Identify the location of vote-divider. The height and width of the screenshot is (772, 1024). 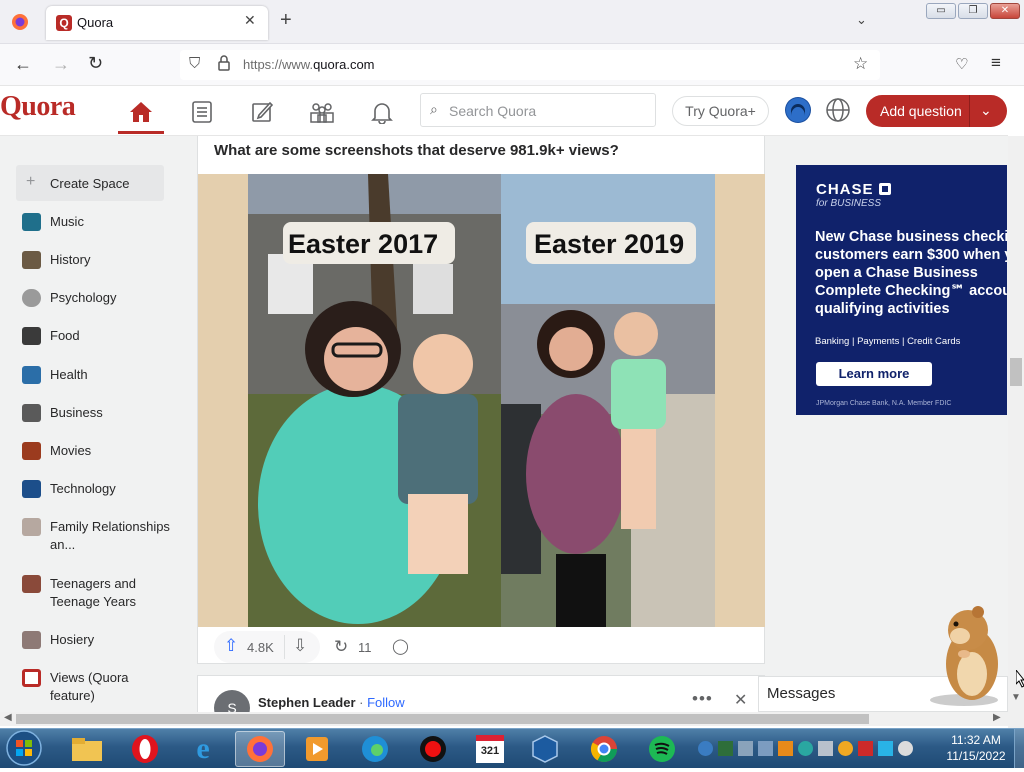
(284, 647).